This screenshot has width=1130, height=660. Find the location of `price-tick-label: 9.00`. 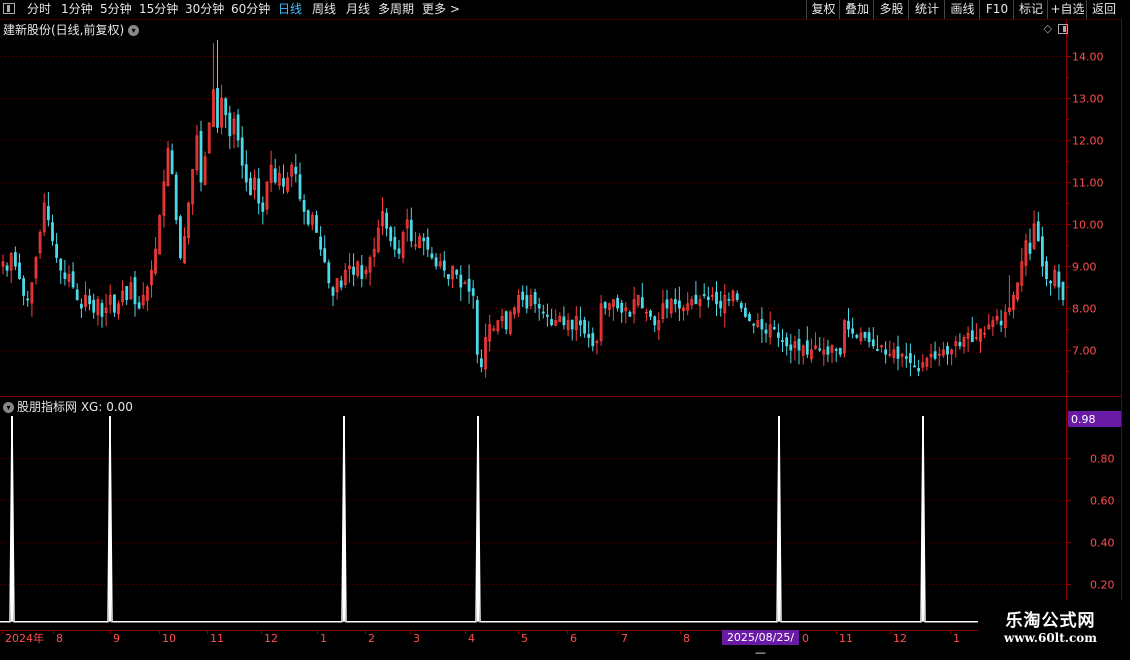

price-tick-label: 9.00 is located at coordinates (1084, 267).